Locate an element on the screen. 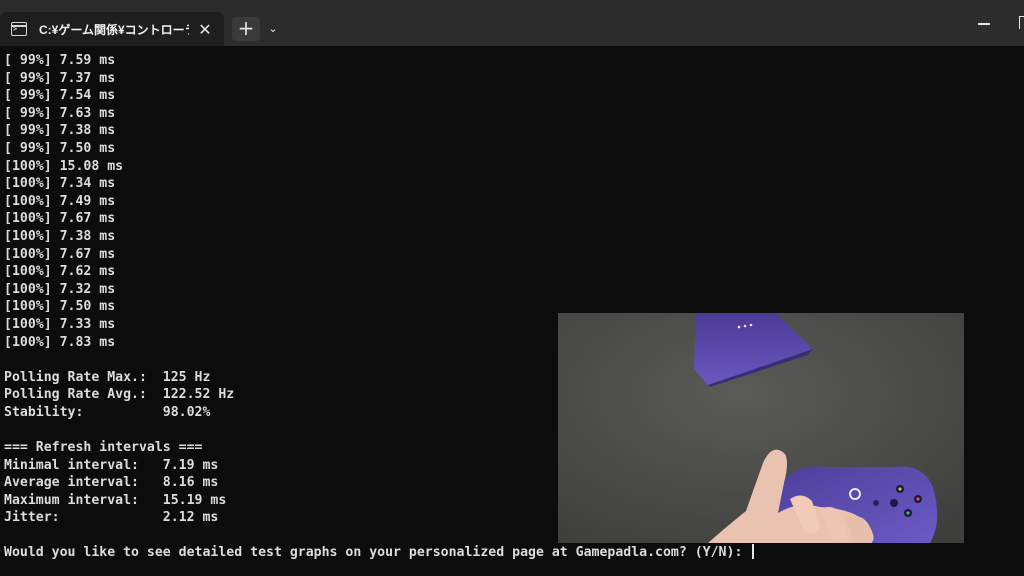  terminal-line: Average interval: 8.16 ms is located at coordinates (111, 483).